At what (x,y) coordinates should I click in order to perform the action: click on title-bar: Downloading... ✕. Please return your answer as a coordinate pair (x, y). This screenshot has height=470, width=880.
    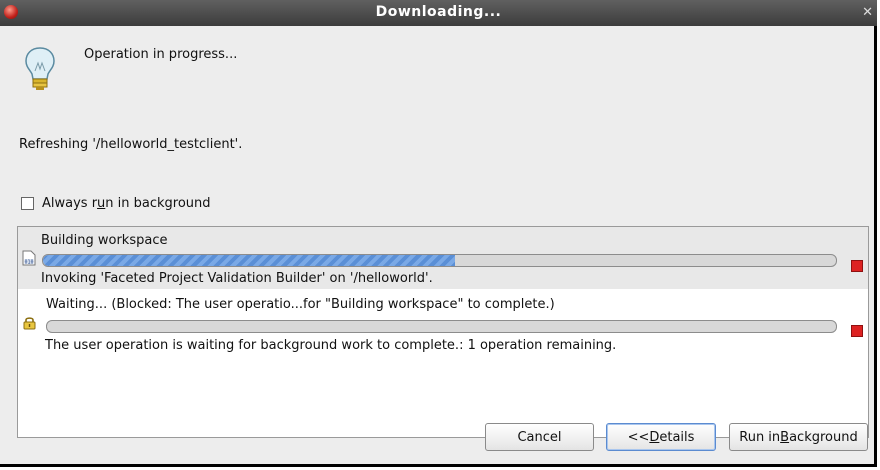
    Looking at the image, I should click on (438, 13).